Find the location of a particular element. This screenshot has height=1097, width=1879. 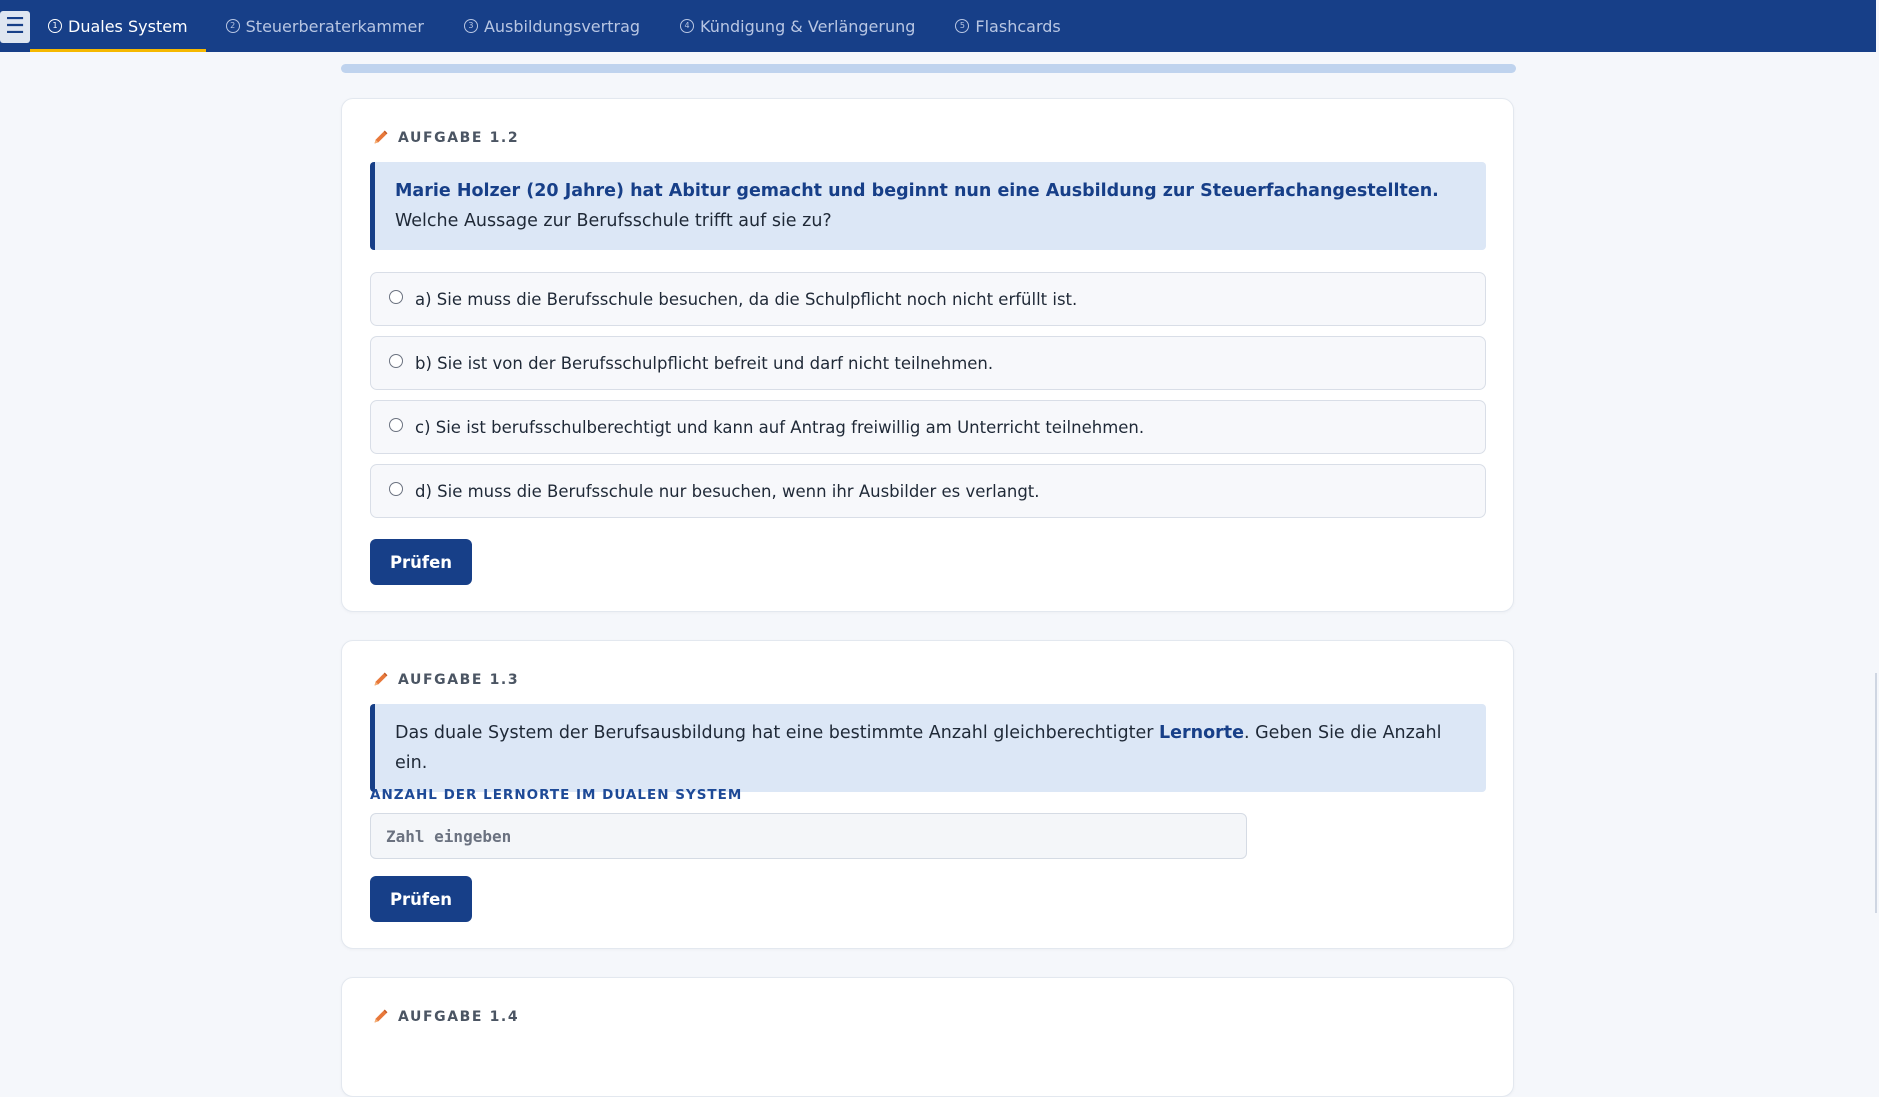

tab-label: Steuerberaterkammer is located at coordinates (334, 26).